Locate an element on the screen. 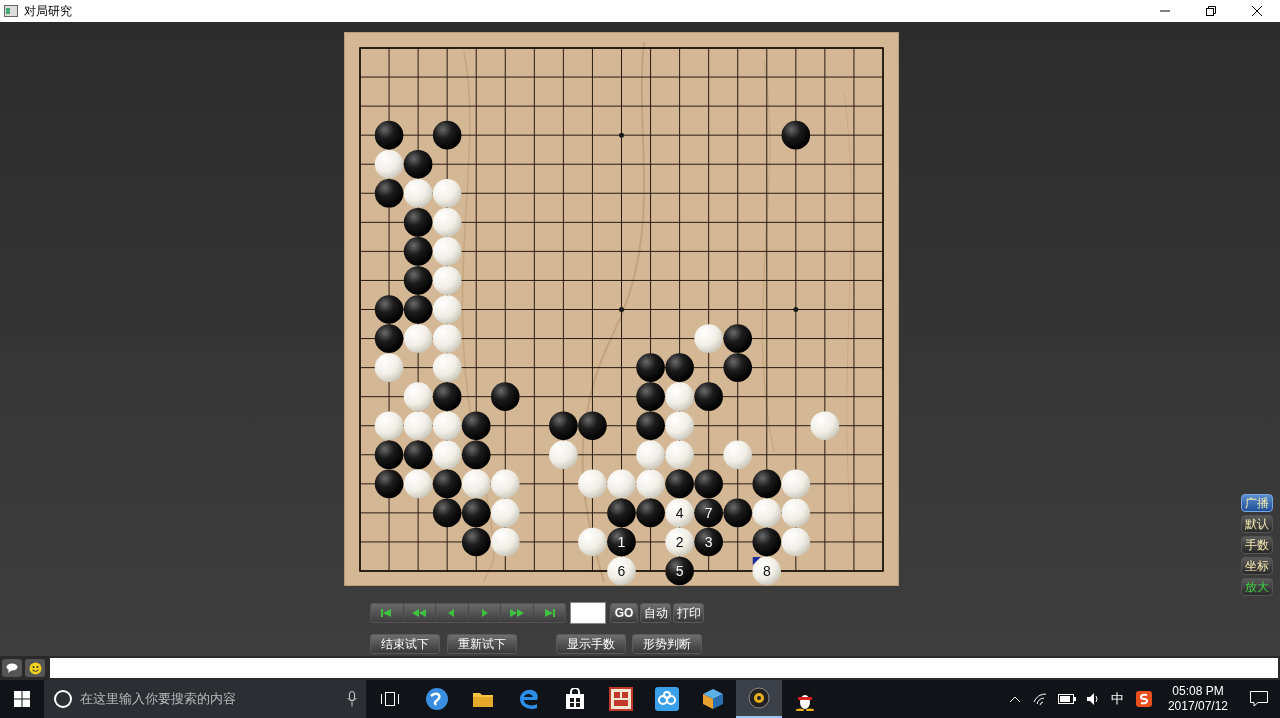 This screenshot has width=1280, height=718. search-placeholder: 在这里输入你要搜索的内容 is located at coordinates (158, 699).